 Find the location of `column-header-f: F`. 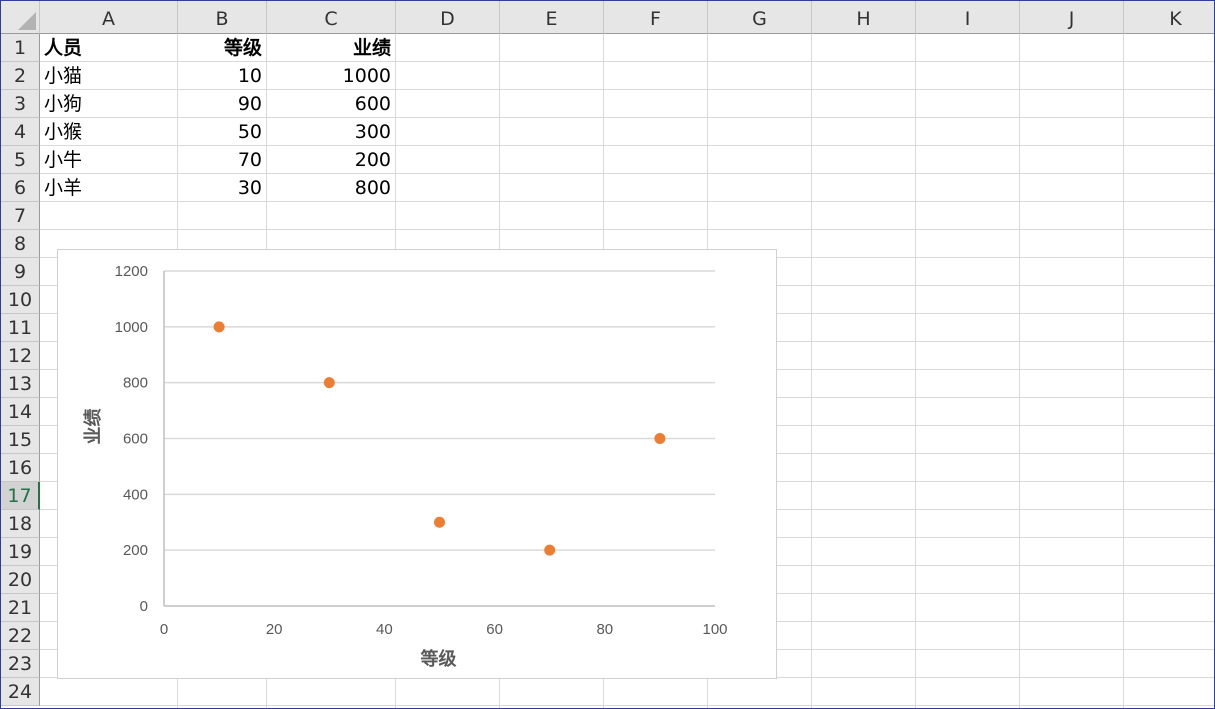

column-header-f: F is located at coordinates (656, 17).